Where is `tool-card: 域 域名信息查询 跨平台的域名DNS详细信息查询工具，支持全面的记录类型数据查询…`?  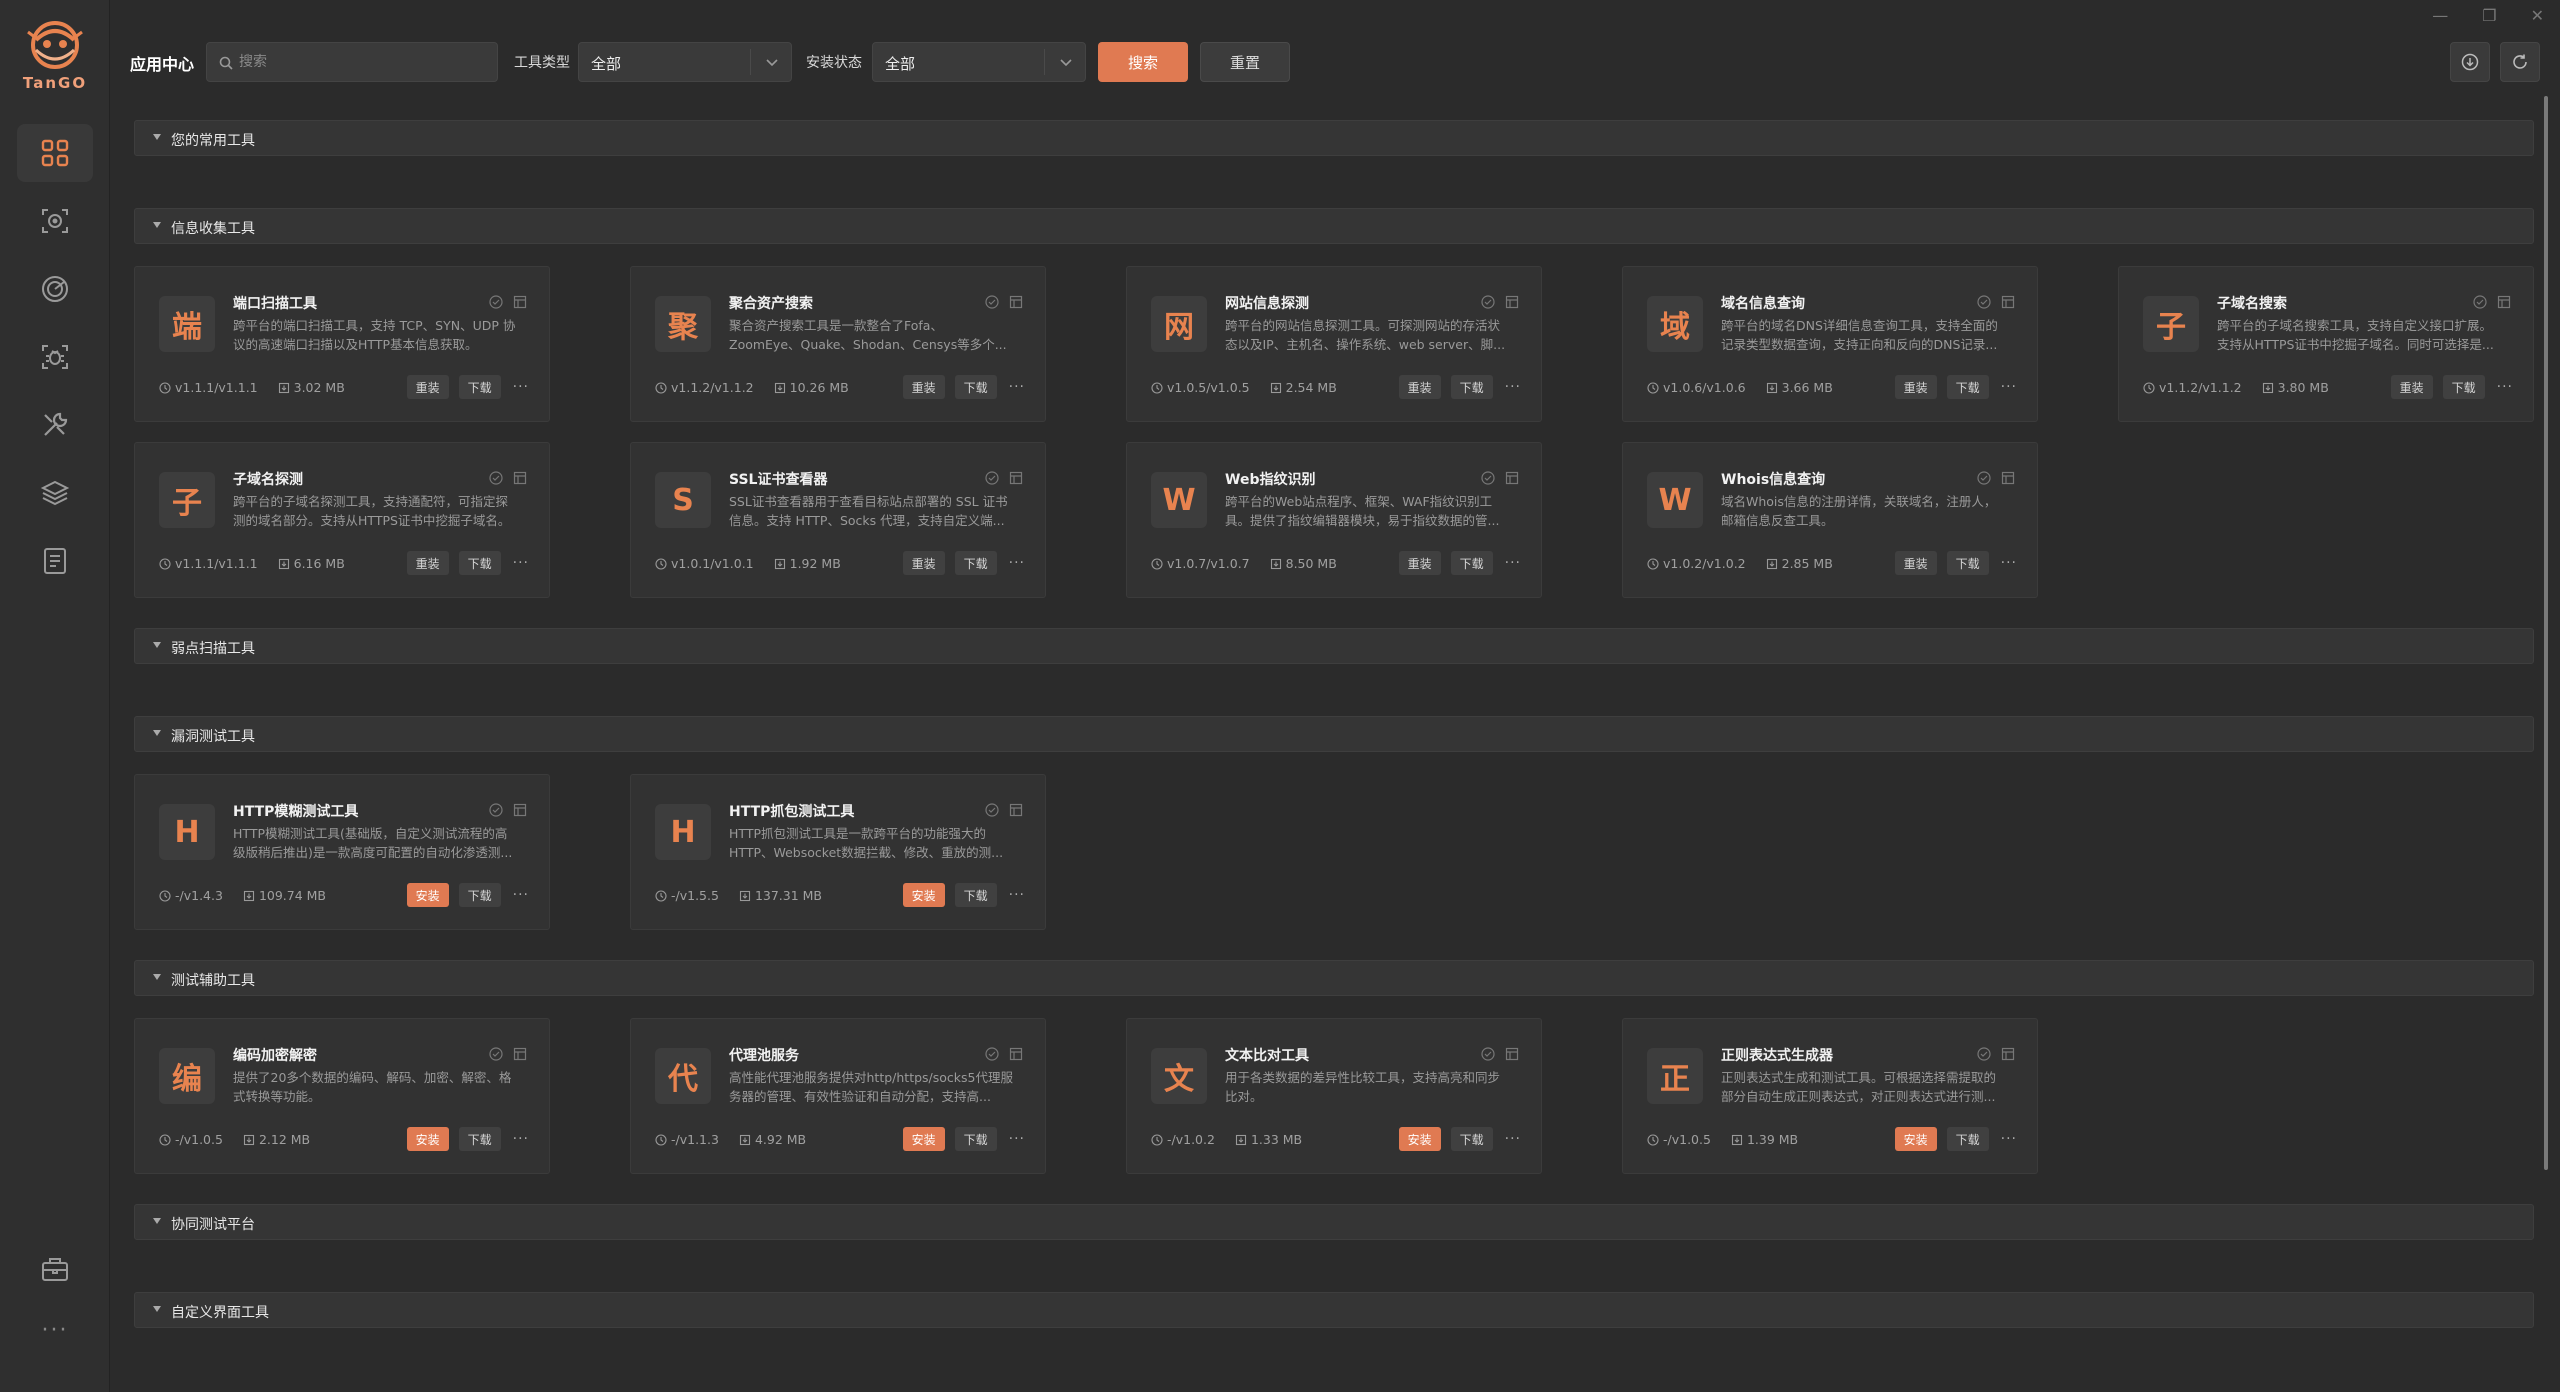 tool-card: 域 域名信息查询 跨平台的域名DNS详细信息查询工具，支持全面的记录类型数据查询… is located at coordinates (1830, 344).